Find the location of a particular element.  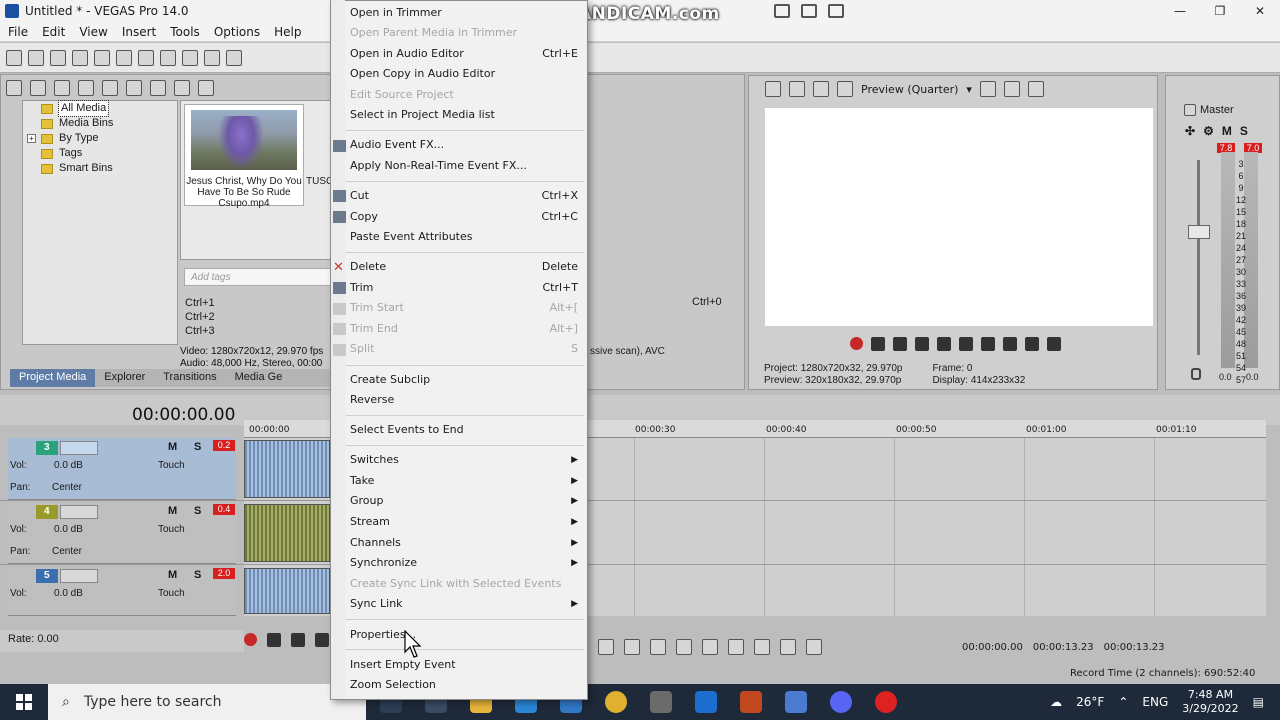

weather-icon: ☁ is located at coordinates (1056, 702).